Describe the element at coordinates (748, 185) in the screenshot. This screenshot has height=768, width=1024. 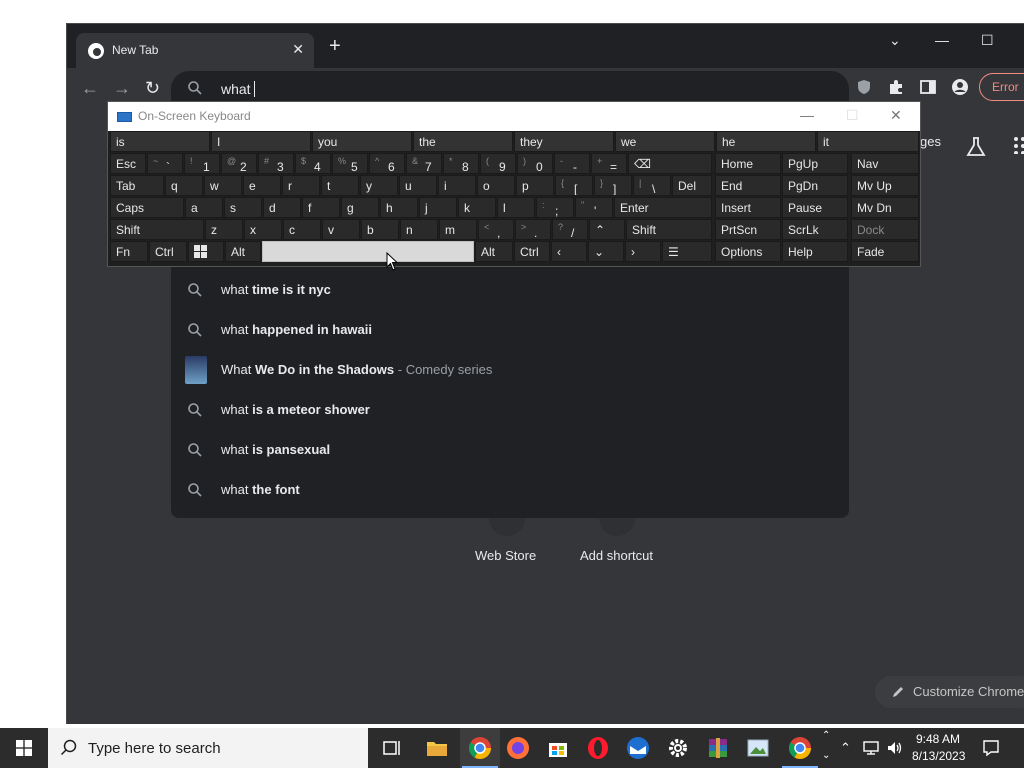
I see `key-end: End` at that location.